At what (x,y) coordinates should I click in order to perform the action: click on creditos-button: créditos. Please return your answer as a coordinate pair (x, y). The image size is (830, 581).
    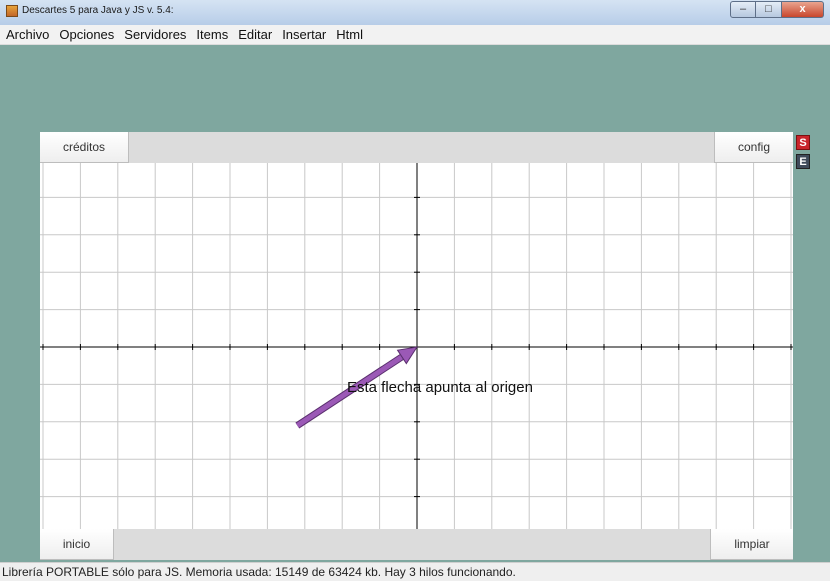
    Looking at the image, I should click on (84, 147).